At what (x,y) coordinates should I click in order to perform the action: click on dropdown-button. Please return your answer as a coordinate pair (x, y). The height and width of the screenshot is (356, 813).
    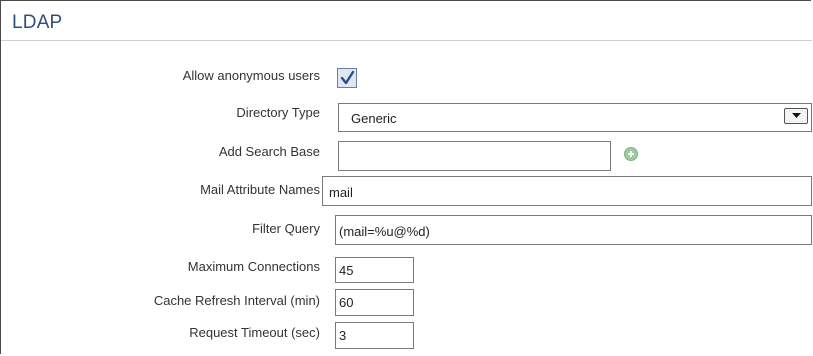
    Looking at the image, I should click on (796, 116).